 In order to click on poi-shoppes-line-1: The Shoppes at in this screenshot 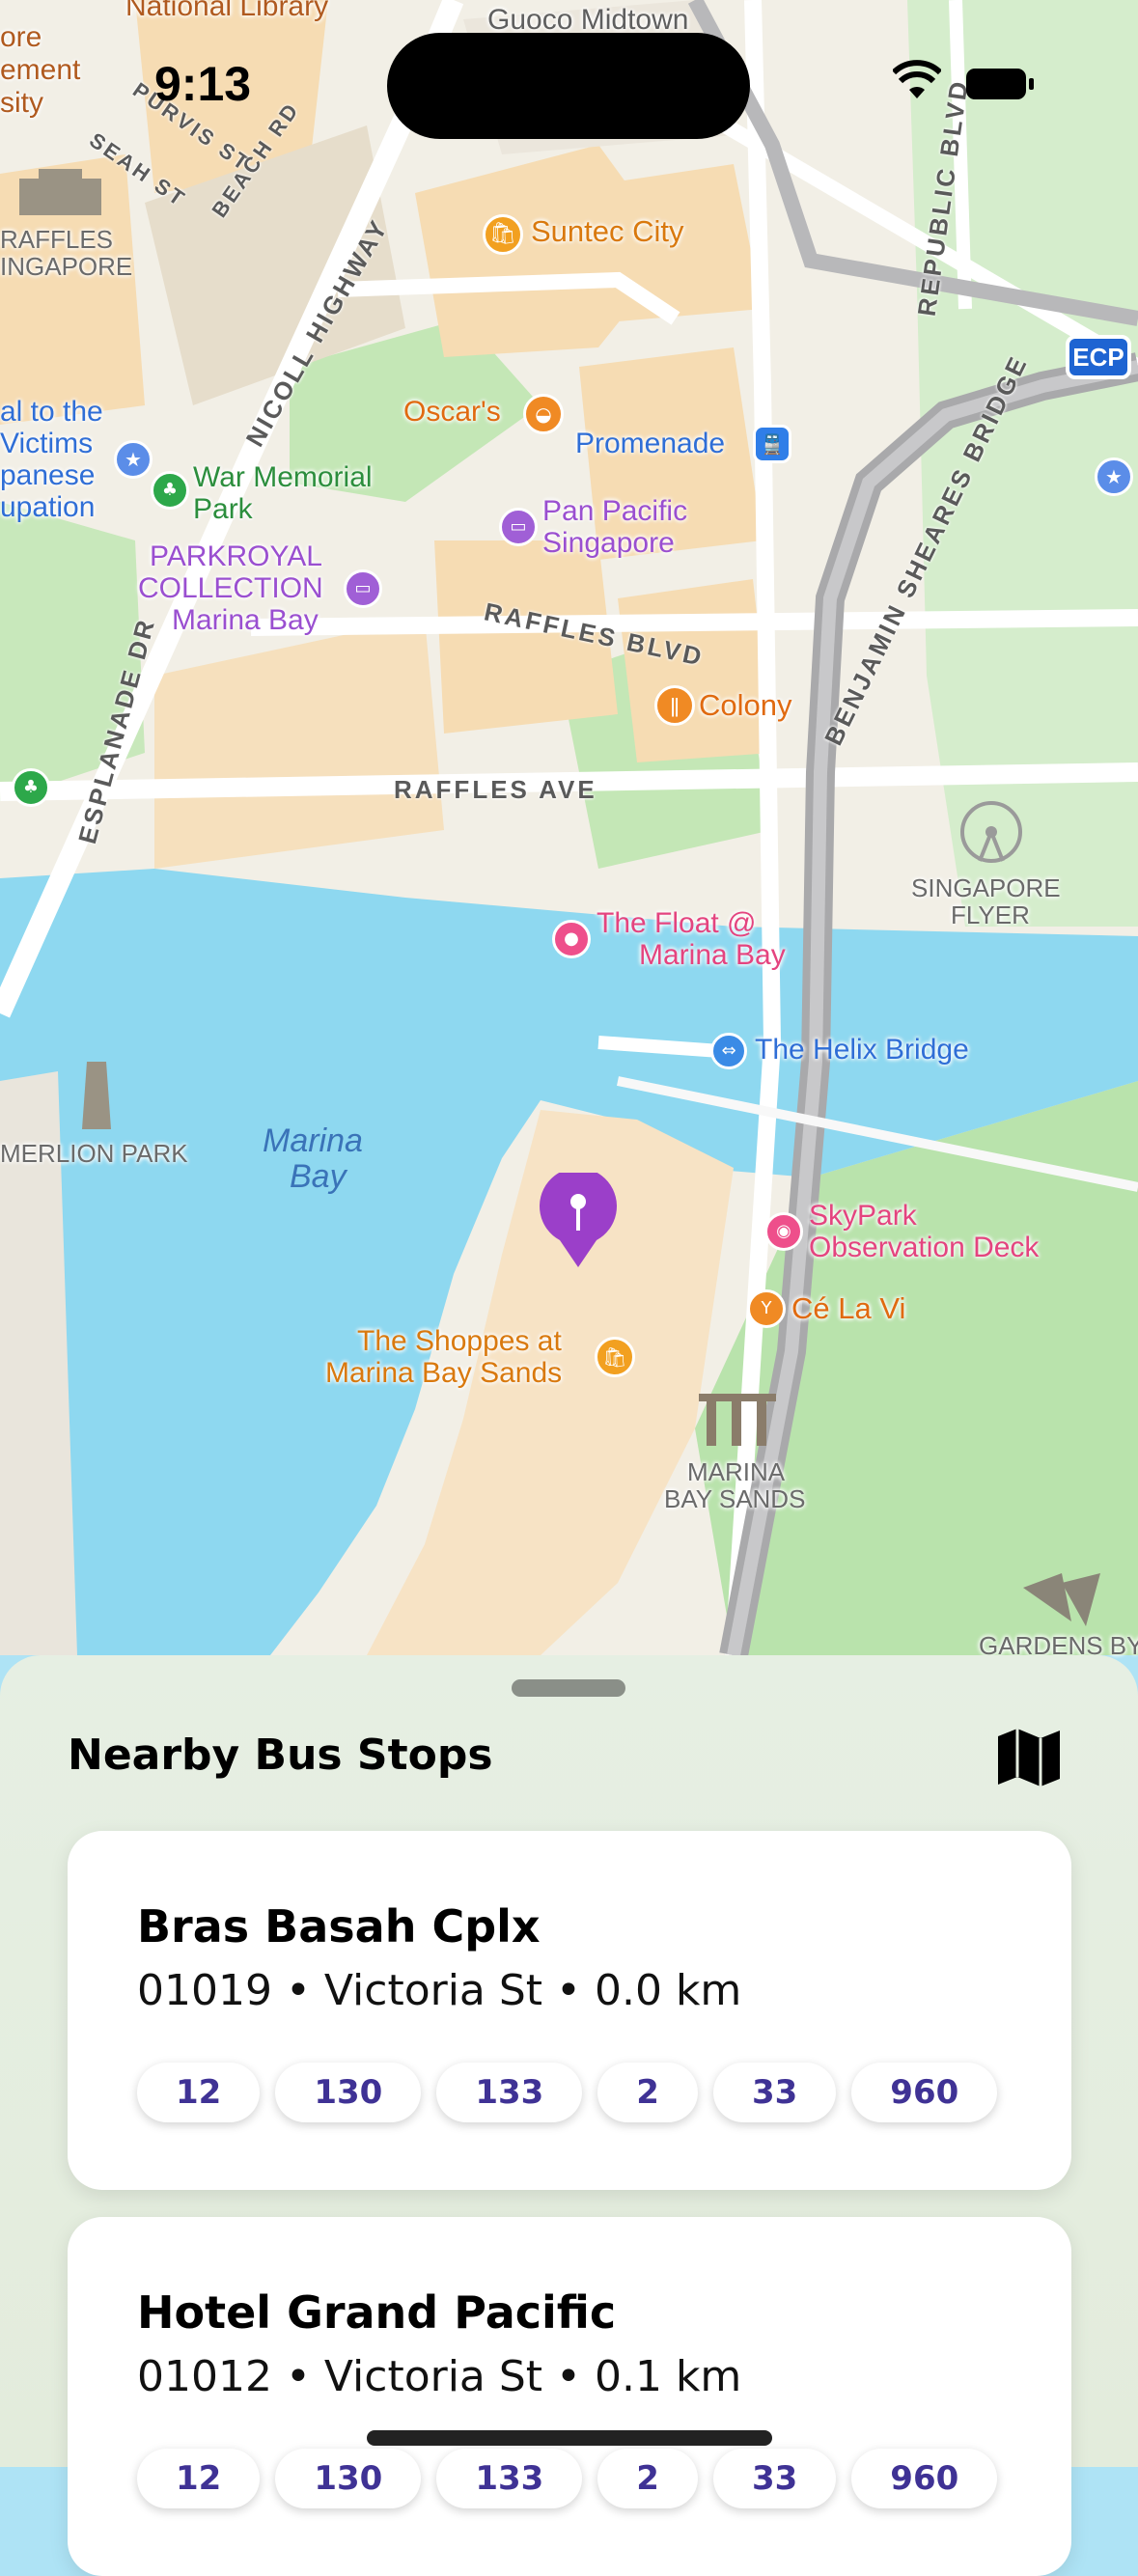, I will do `click(459, 1341)`.